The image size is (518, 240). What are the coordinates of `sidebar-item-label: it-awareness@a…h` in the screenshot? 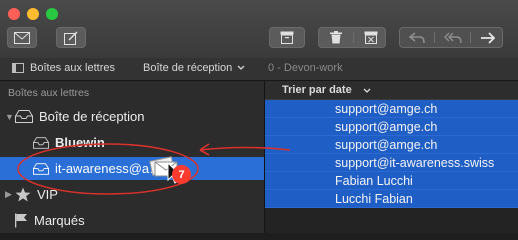 It's located at (112, 168).